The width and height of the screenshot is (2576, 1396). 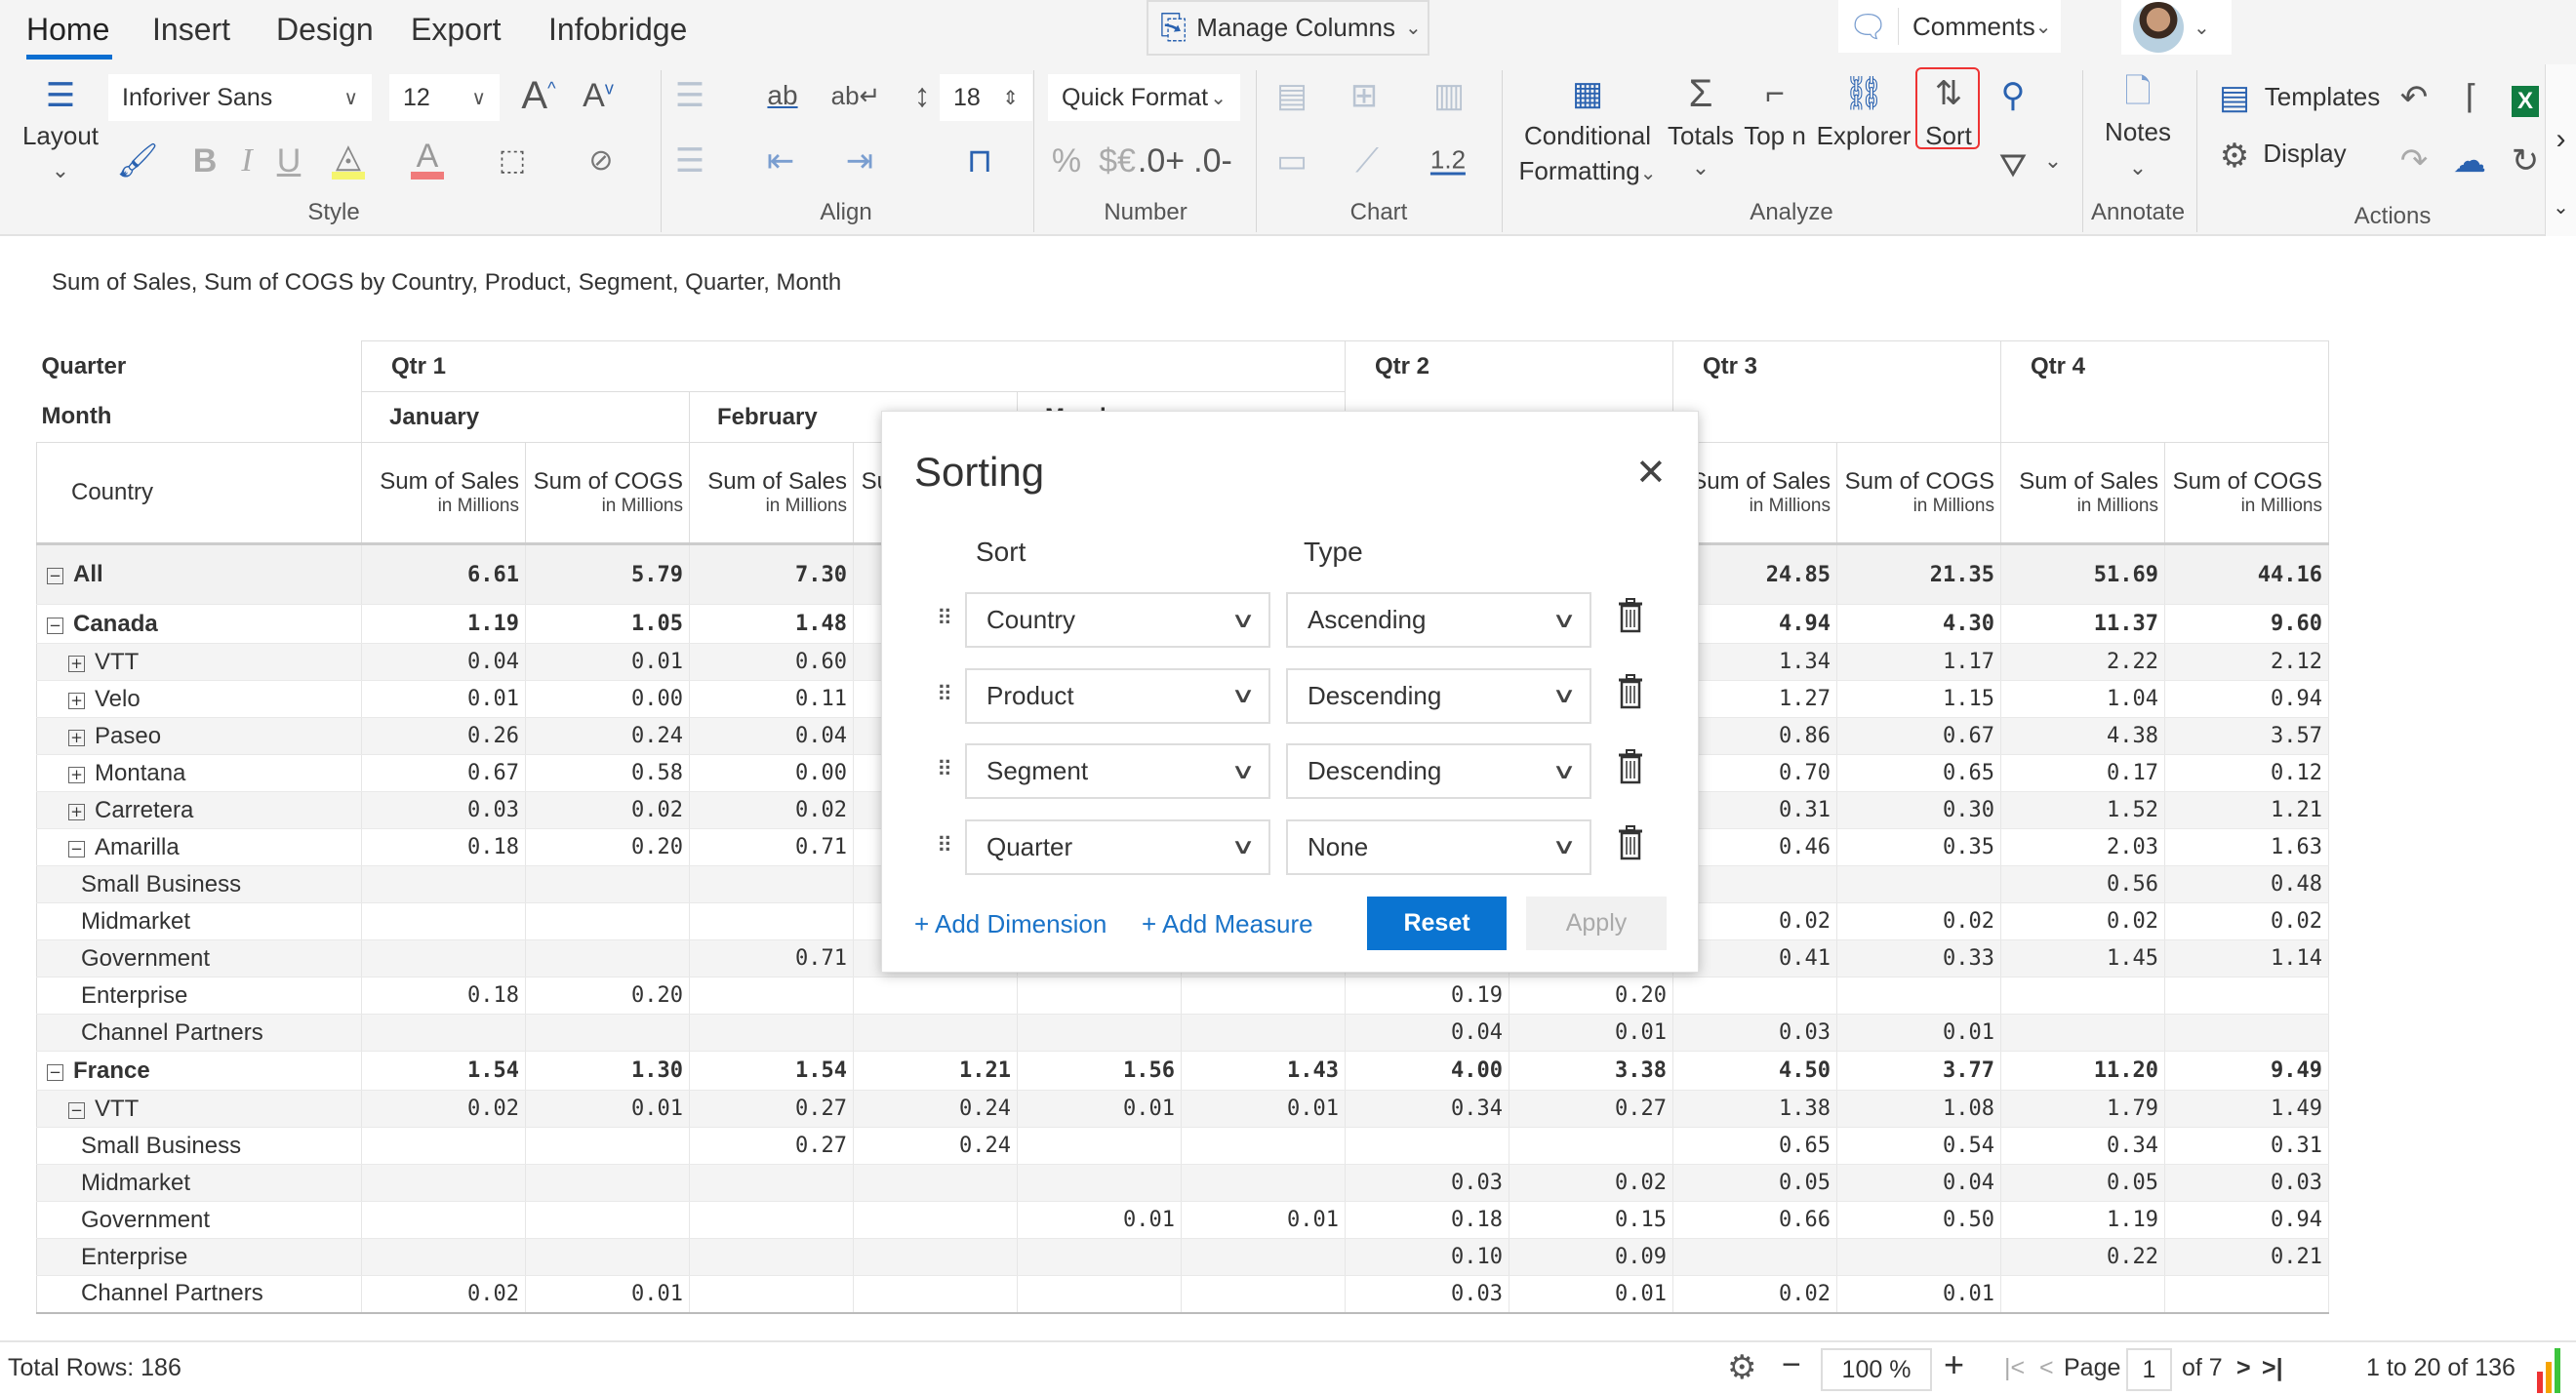 What do you see at coordinates (1263, 1071) in the screenshot?
I see `value-cell: 1.43` at bounding box center [1263, 1071].